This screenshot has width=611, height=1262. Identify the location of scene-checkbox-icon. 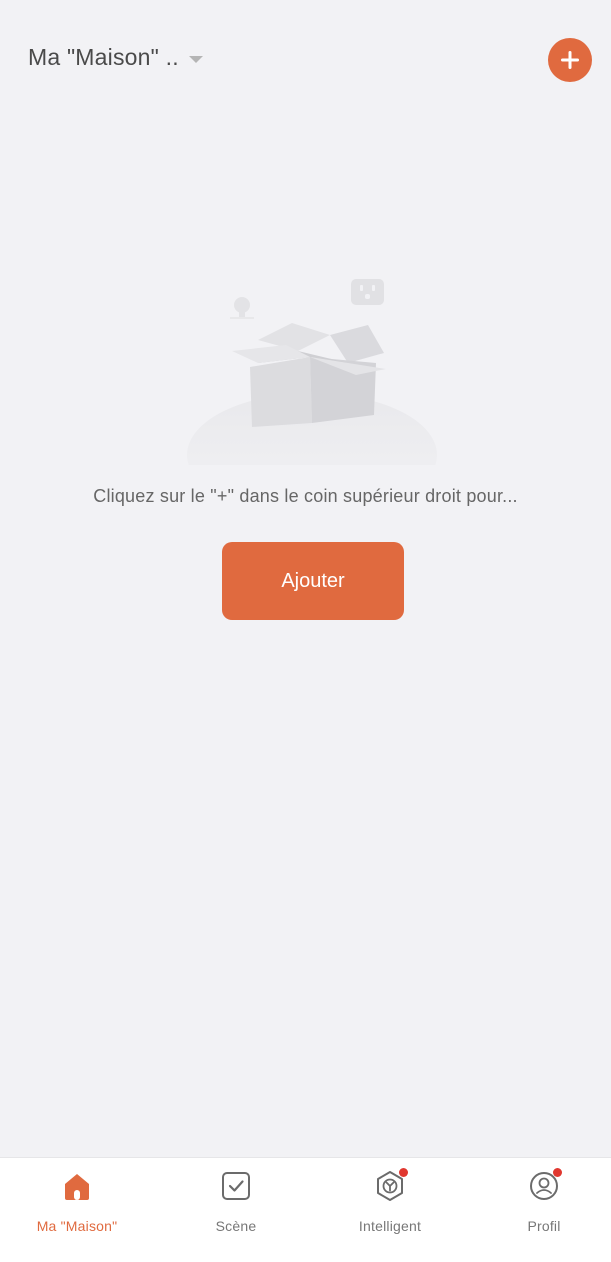
(236, 1186).